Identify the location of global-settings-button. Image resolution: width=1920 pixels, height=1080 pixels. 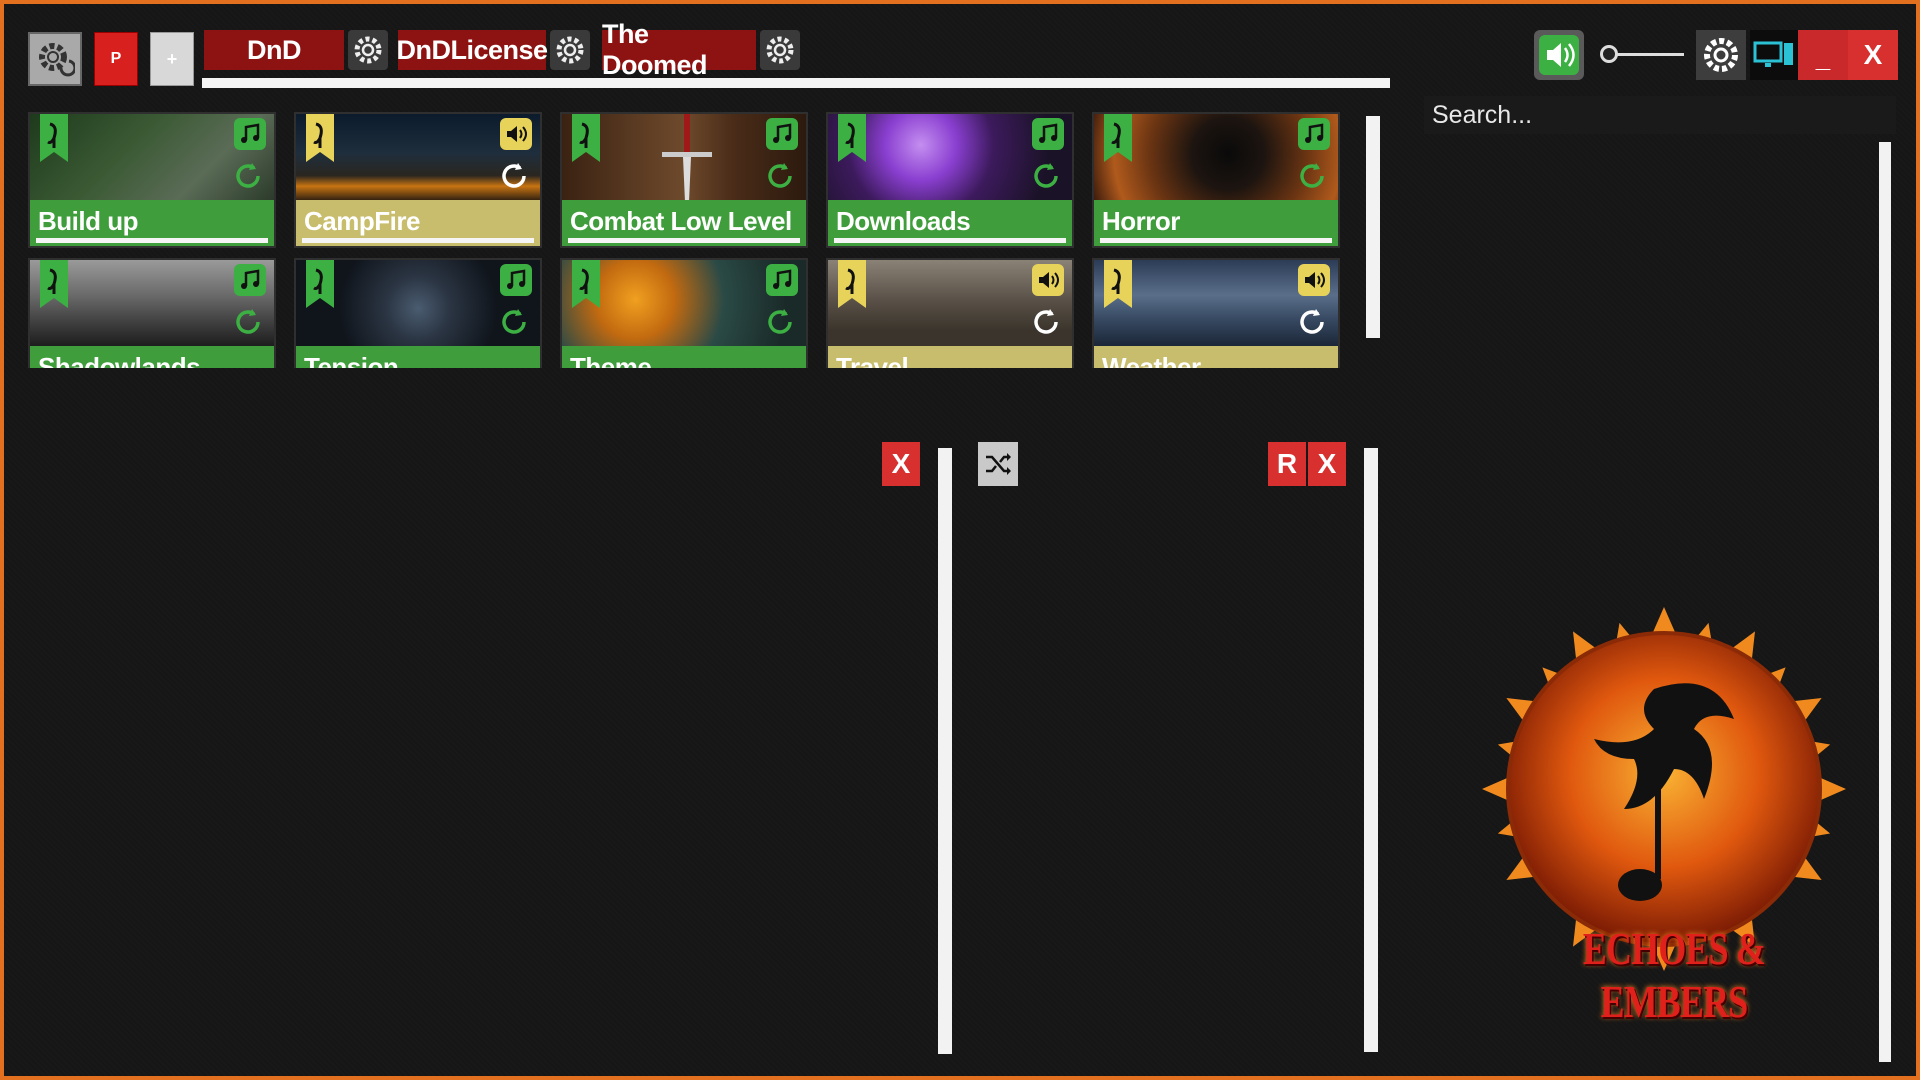
(55, 59).